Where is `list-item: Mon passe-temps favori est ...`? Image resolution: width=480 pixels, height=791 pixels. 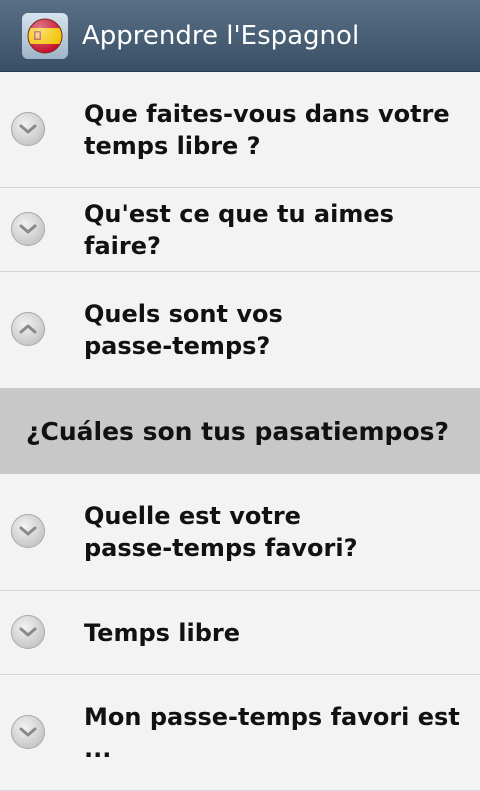 list-item: Mon passe-temps favori est ... is located at coordinates (240, 733).